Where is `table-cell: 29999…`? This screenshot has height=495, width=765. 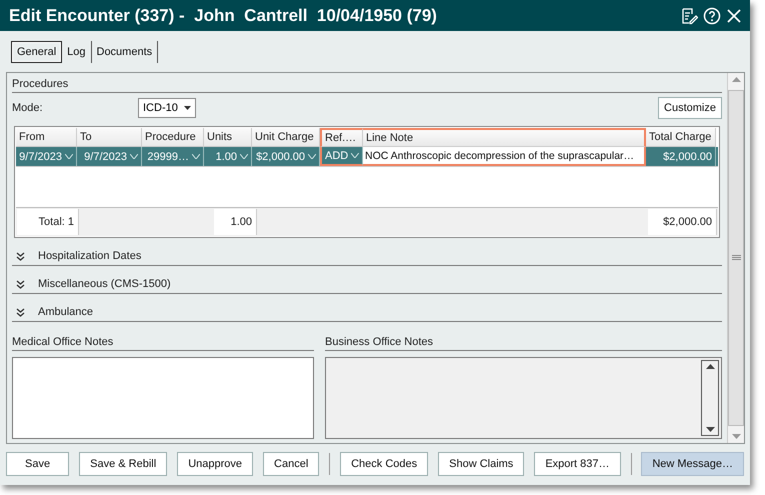 table-cell: 29999… is located at coordinates (173, 156).